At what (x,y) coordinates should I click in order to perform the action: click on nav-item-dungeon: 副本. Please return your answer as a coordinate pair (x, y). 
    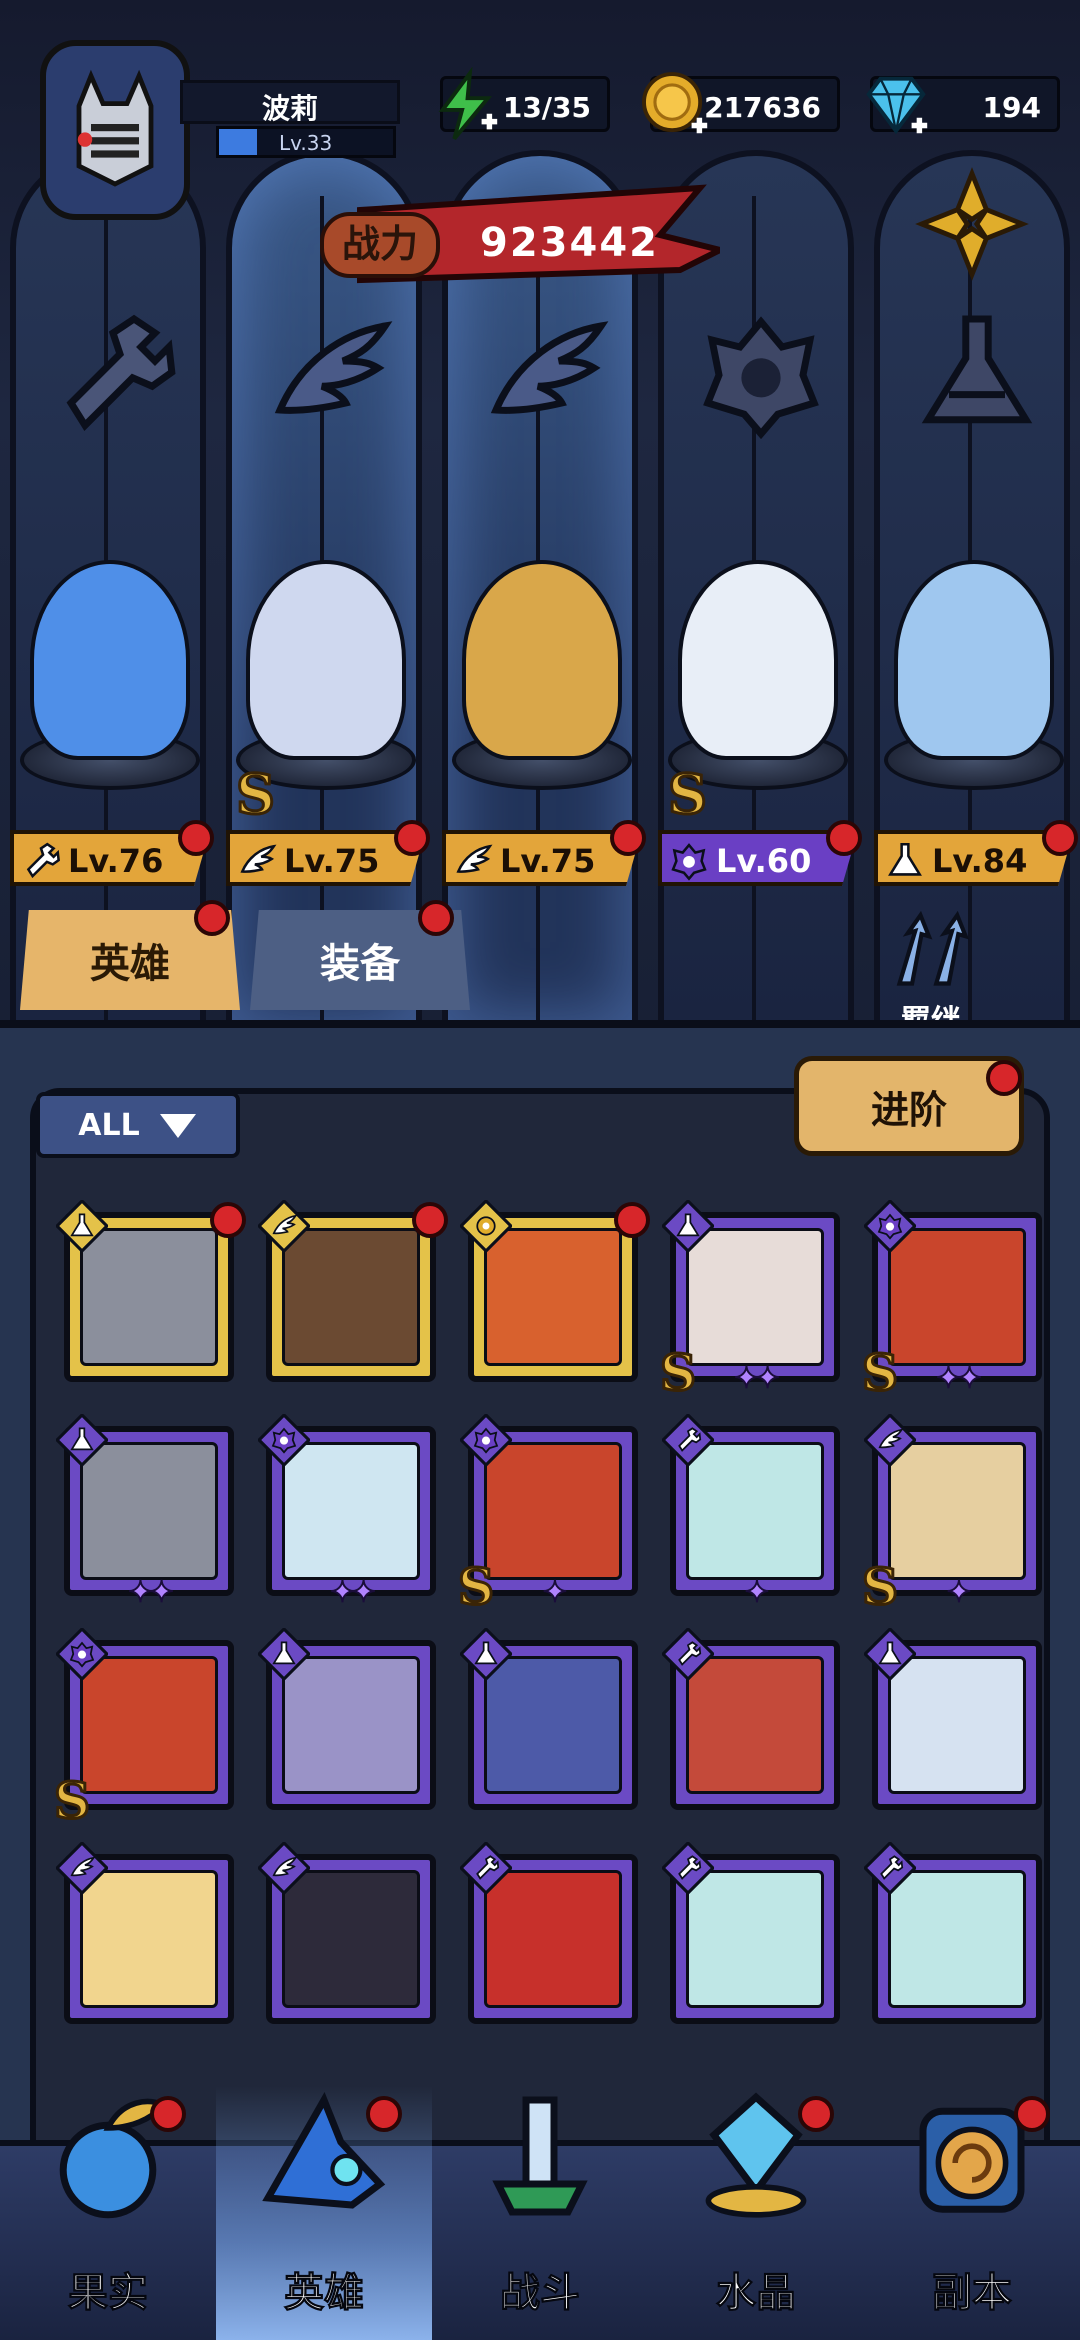
    Looking at the image, I should click on (972, 2213).